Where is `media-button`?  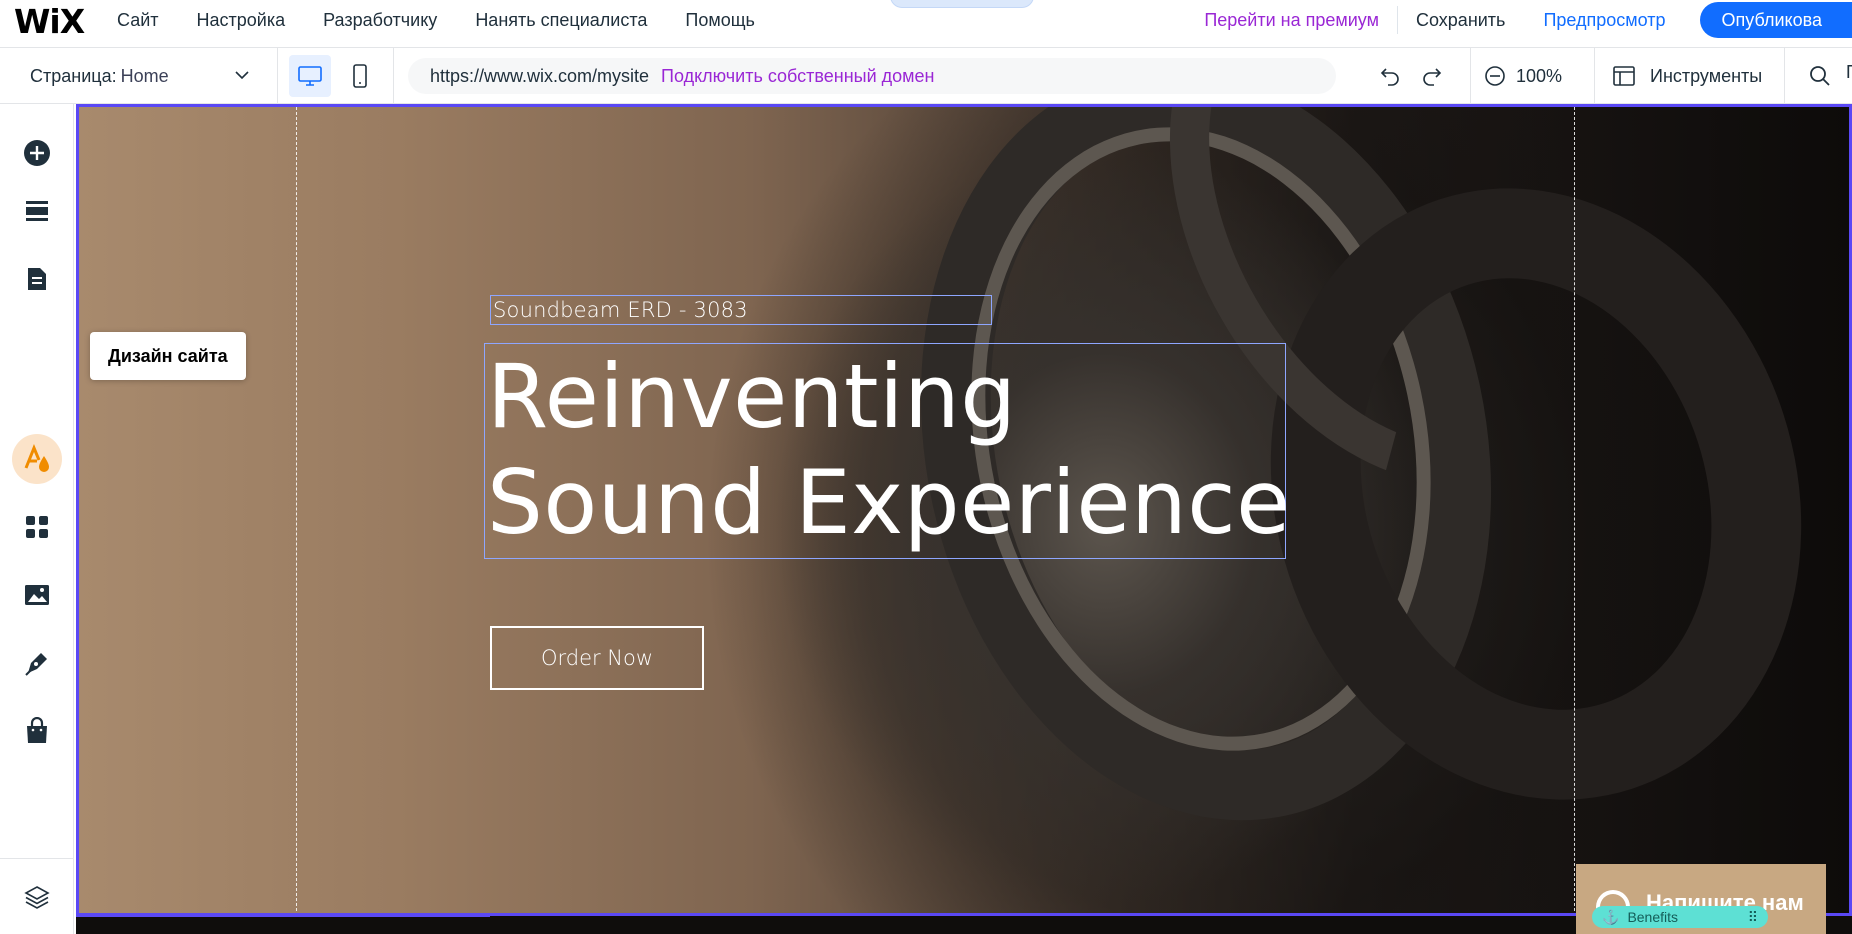 media-button is located at coordinates (37, 595).